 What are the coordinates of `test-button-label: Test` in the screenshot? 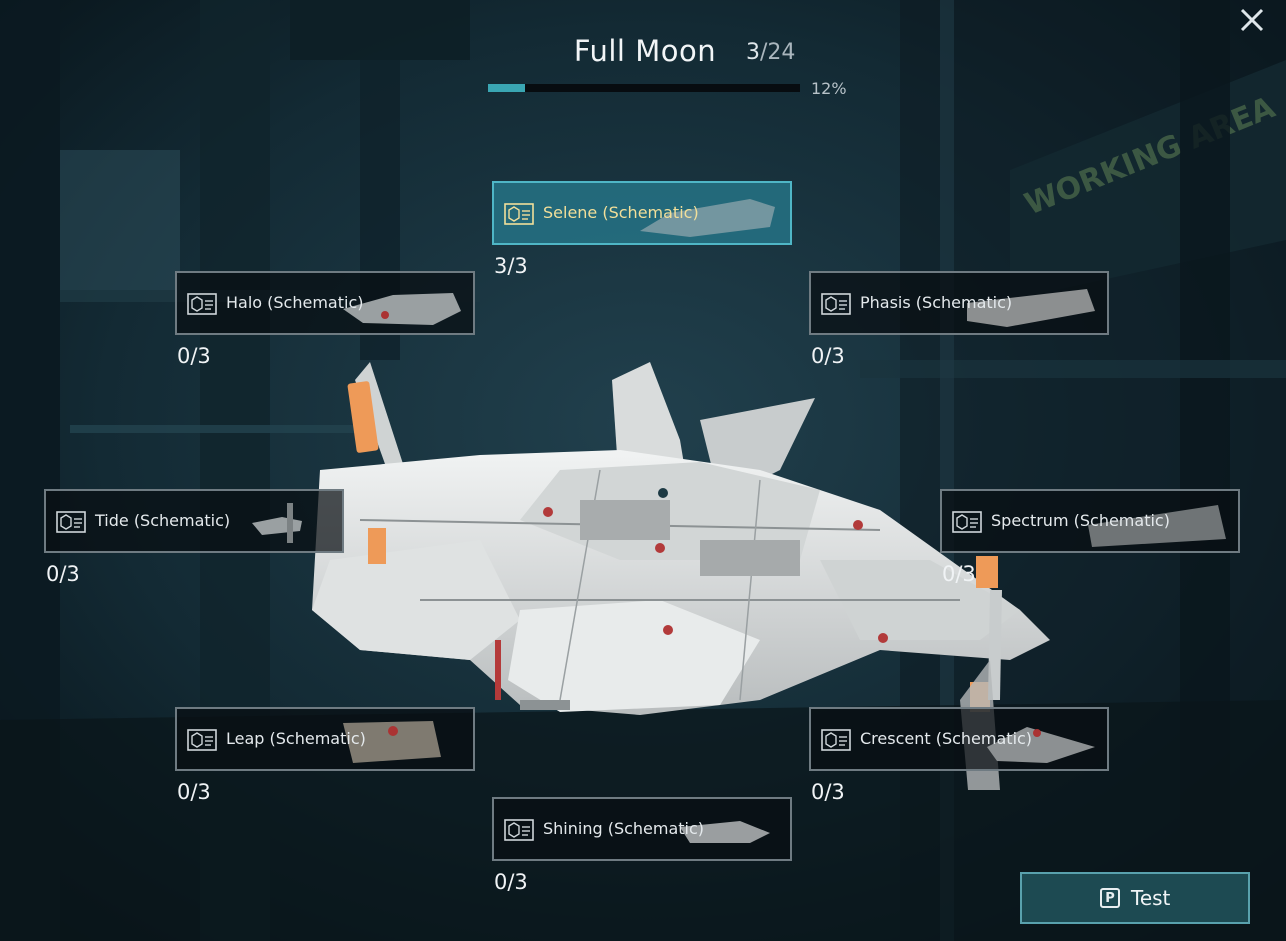 It's located at (1151, 898).